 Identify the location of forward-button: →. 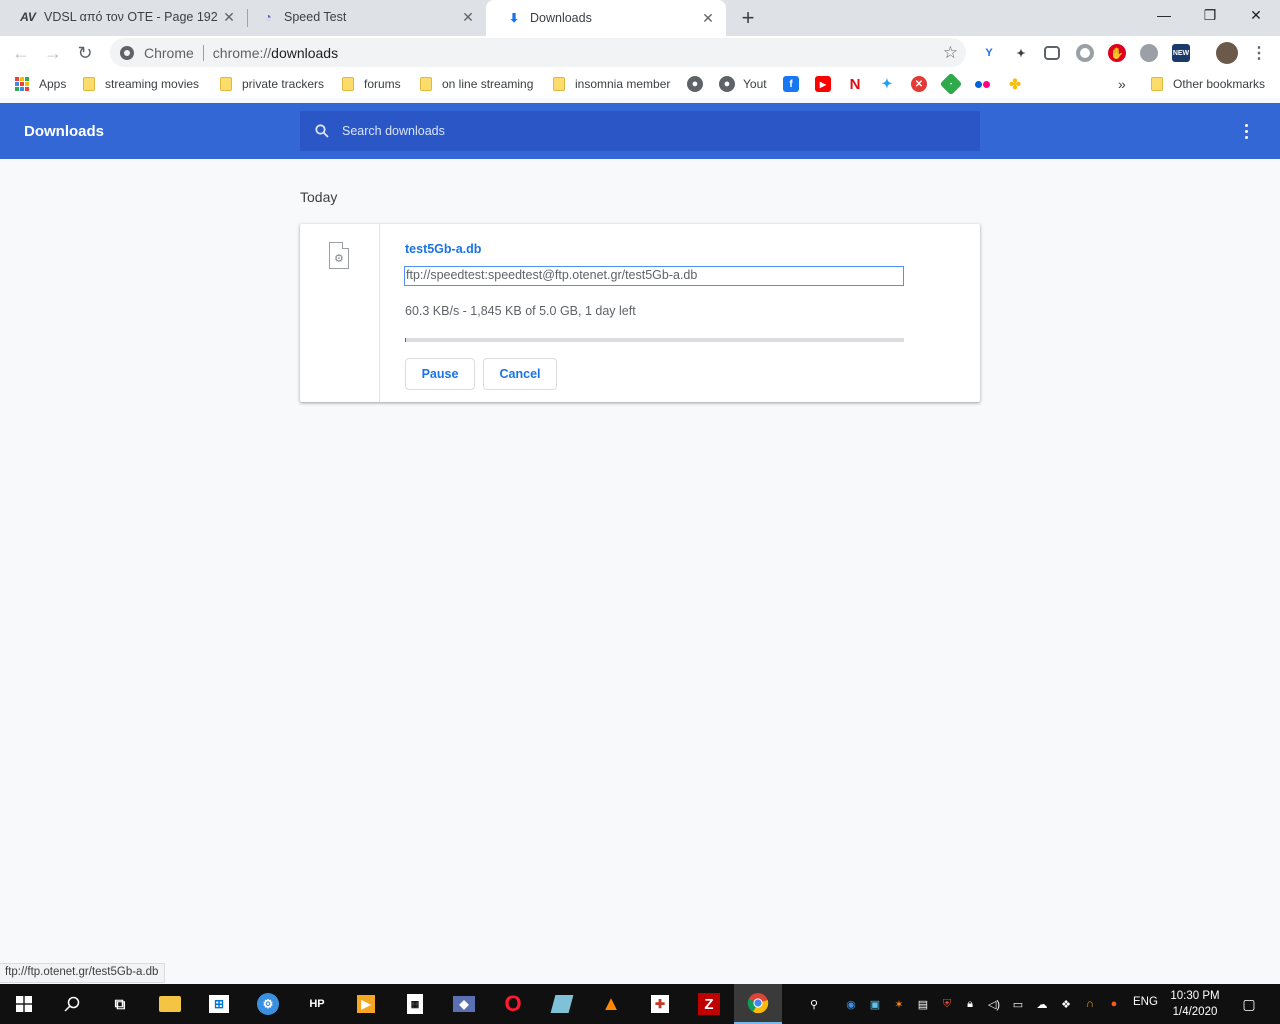
(53, 53).